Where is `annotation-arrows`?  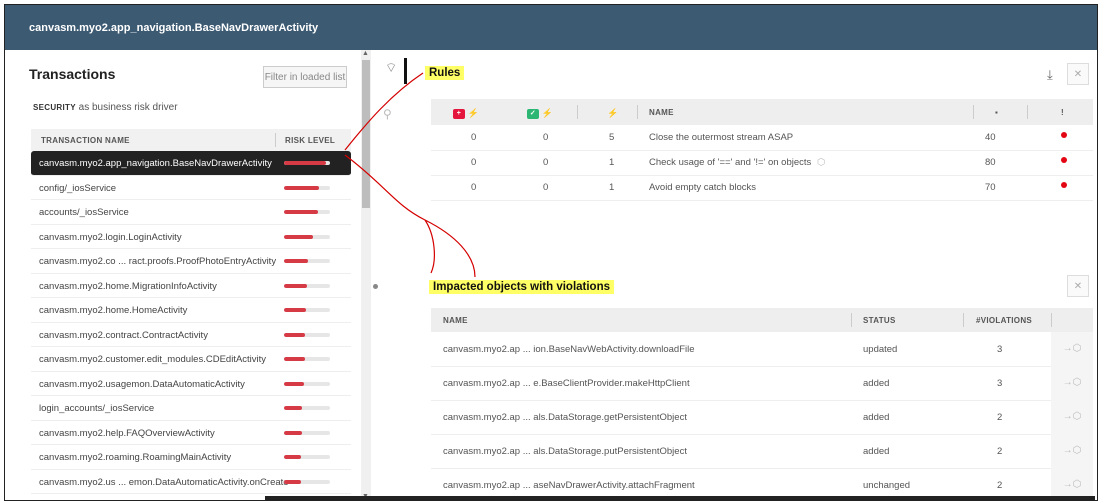
annotation-arrows is located at coordinates (410, 175).